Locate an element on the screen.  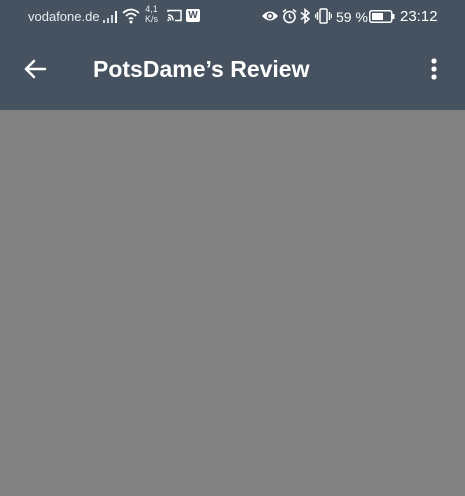
back-button is located at coordinates (36, 69).